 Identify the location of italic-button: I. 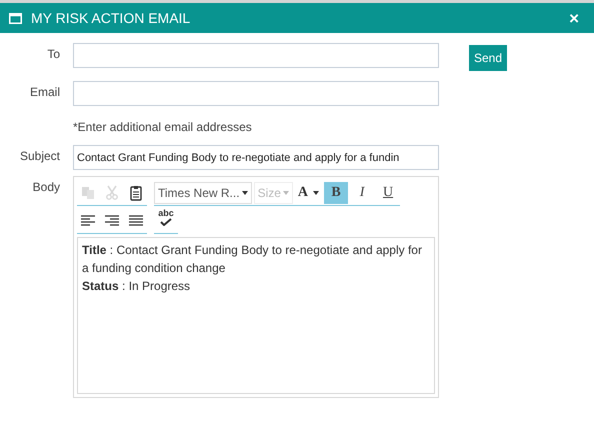
(362, 193).